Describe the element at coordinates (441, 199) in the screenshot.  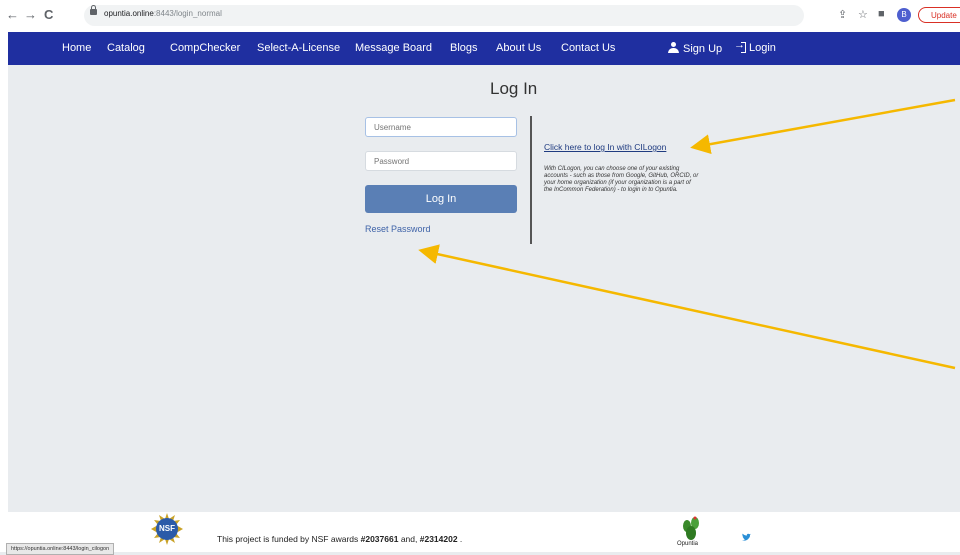
I see `login-button: Log In` at that location.